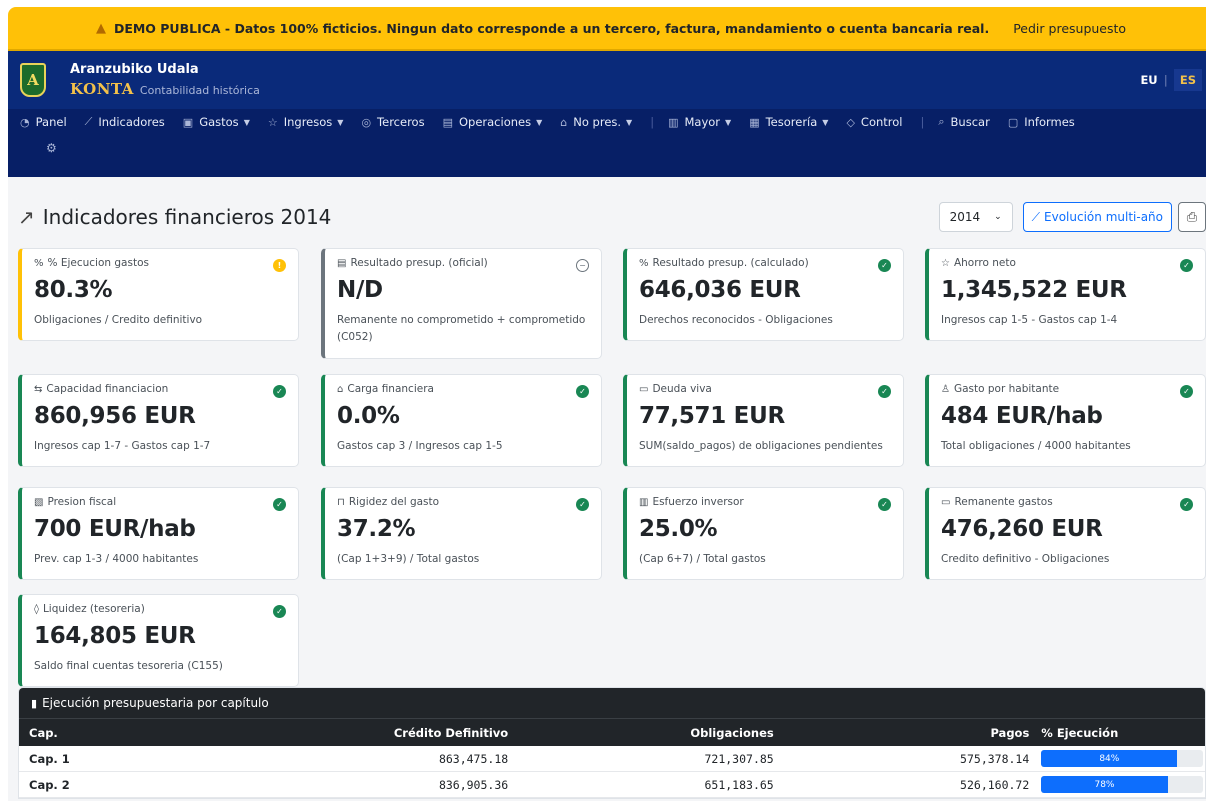  What do you see at coordinates (155, 703) in the screenshot?
I see `table-title: Ejecución presupuestaria por capítulo` at bounding box center [155, 703].